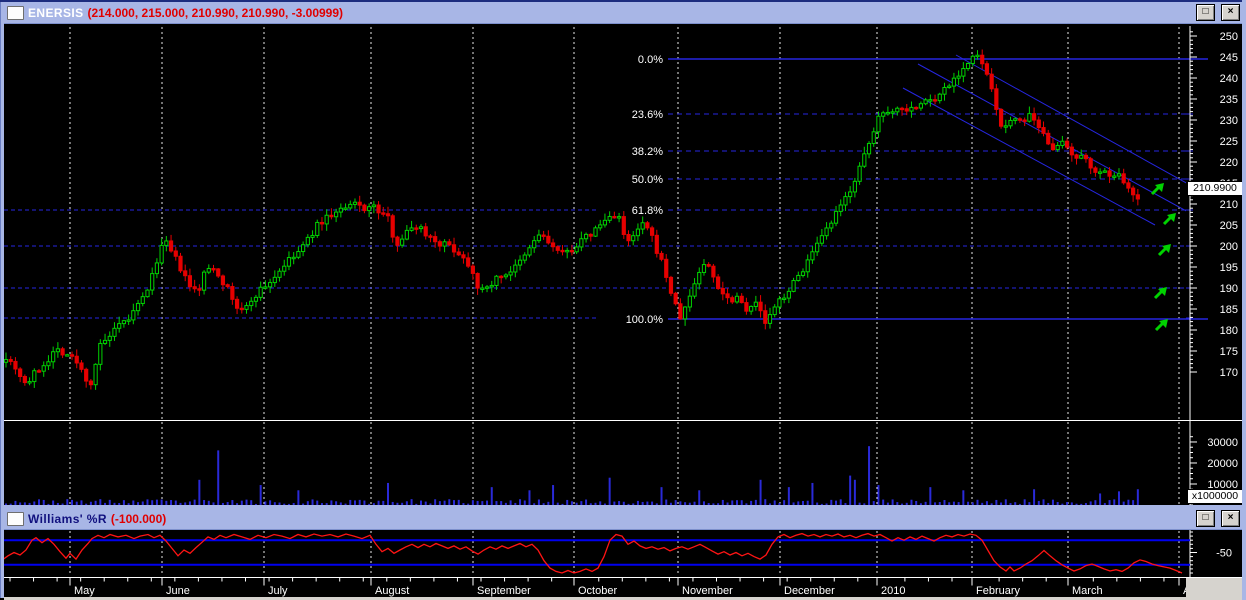  Describe the element at coordinates (809, 591) in the screenshot. I see `svg-text: December` at that location.